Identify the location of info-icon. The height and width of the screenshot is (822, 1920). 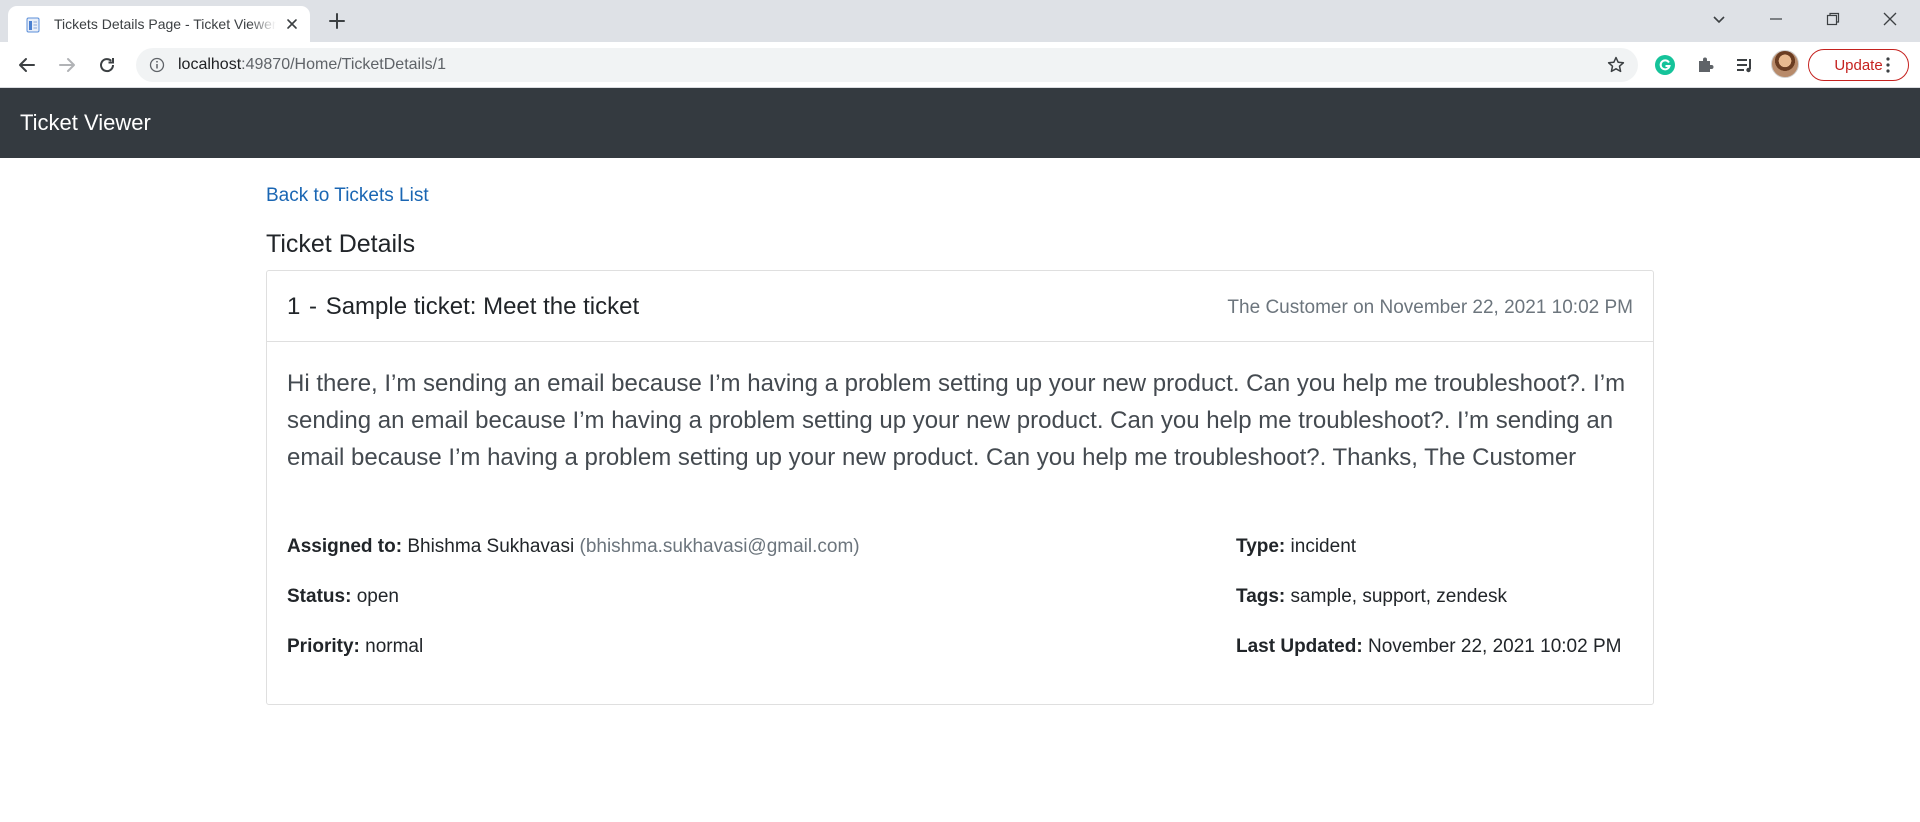
(157, 65).